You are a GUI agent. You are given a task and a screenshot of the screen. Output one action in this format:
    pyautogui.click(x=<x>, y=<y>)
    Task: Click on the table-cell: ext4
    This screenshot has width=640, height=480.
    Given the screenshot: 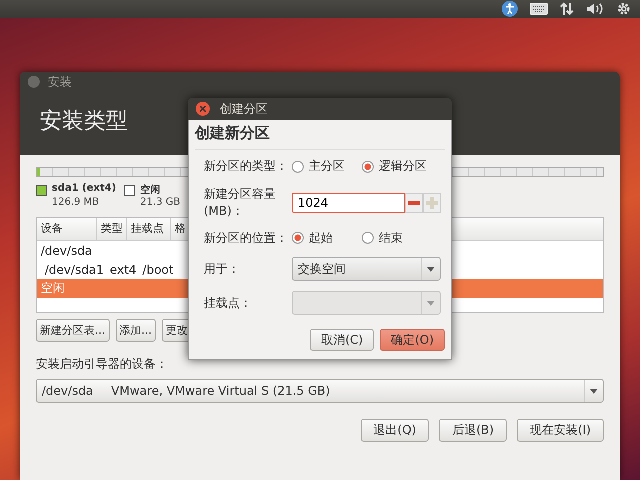 What is the action you would take?
    pyautogui.click(x=123, y=269)
    